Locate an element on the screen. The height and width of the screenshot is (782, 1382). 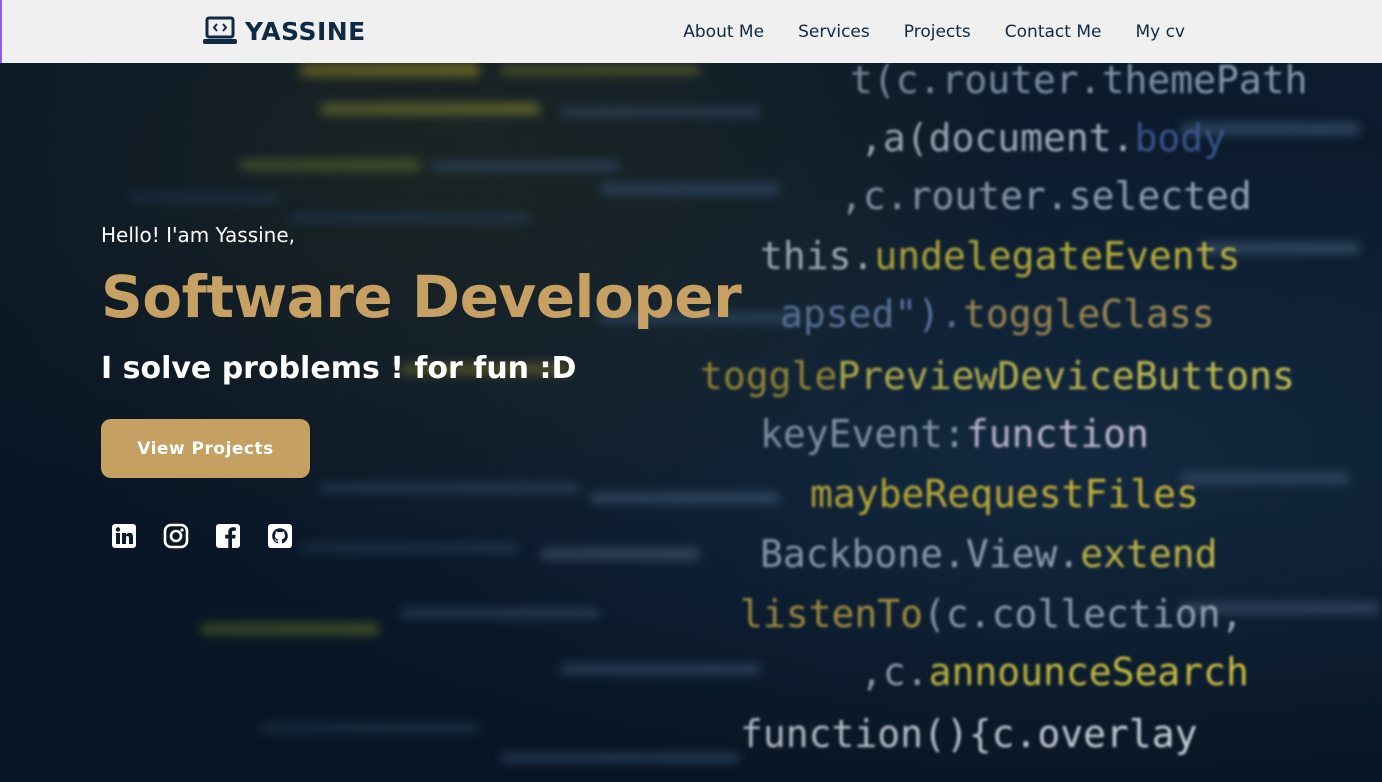
social-links is located at coordinates (202, 536).